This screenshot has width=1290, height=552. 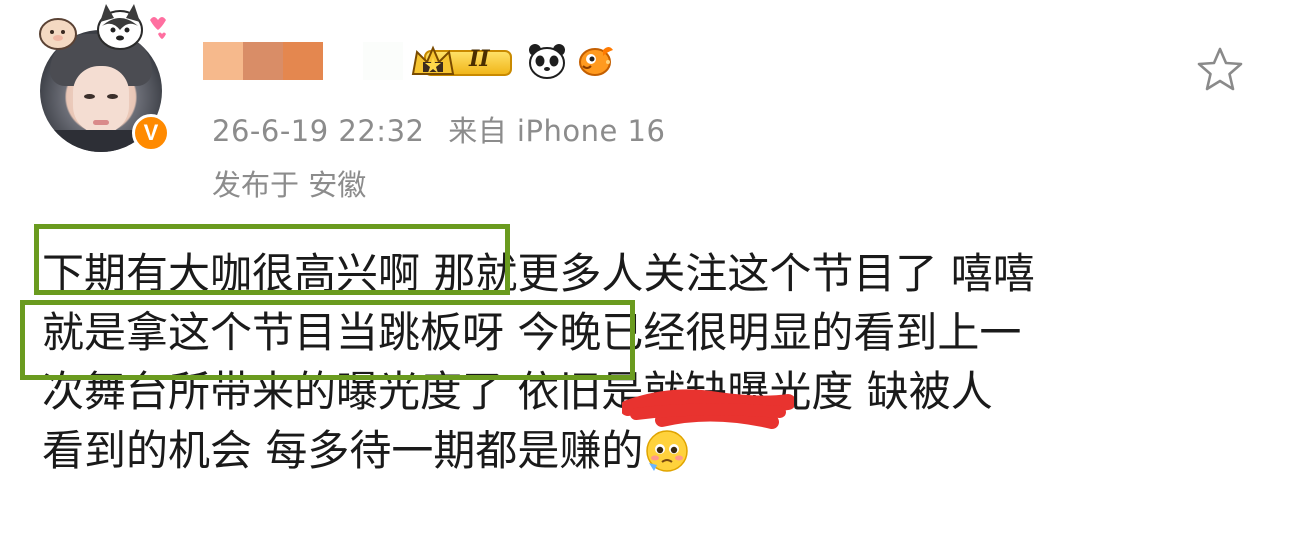 I want to click on post-line-text: 看到的机会 每多待一期都是赚的, so click(x=343, y=450).